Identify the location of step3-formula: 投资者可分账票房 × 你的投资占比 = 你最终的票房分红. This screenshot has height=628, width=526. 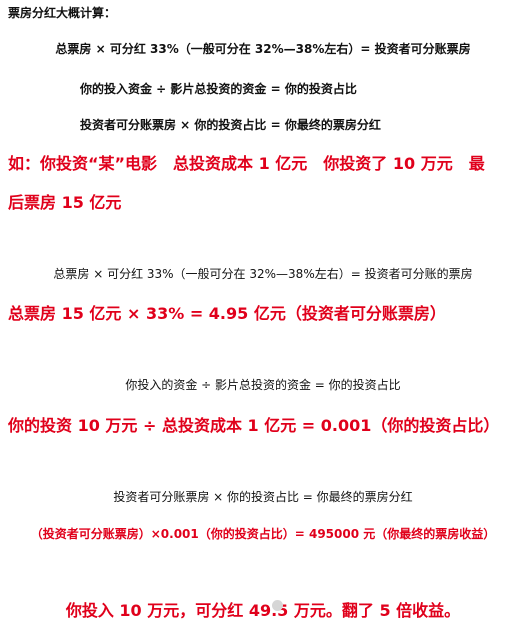
(263, 497).